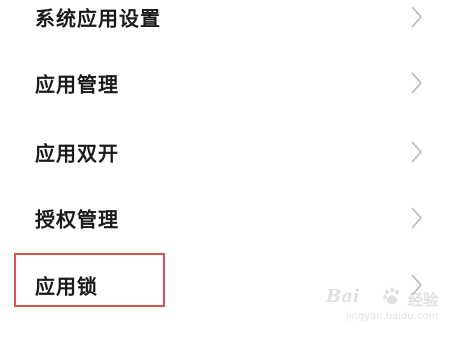 The height and width of the screenshot is (344, 454). Describe the element at coordinates (98, 18) in the screenshot. I see `settings-item-label: 系统应用设置` at that location.